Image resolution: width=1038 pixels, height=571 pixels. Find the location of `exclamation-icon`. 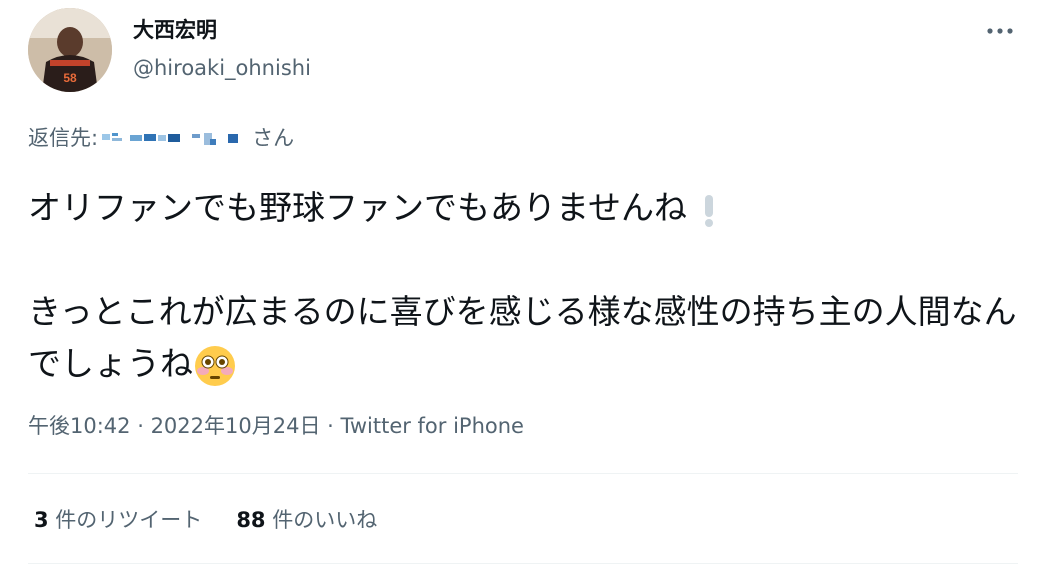

exclamation-icon is located at coordinates (708, 210).